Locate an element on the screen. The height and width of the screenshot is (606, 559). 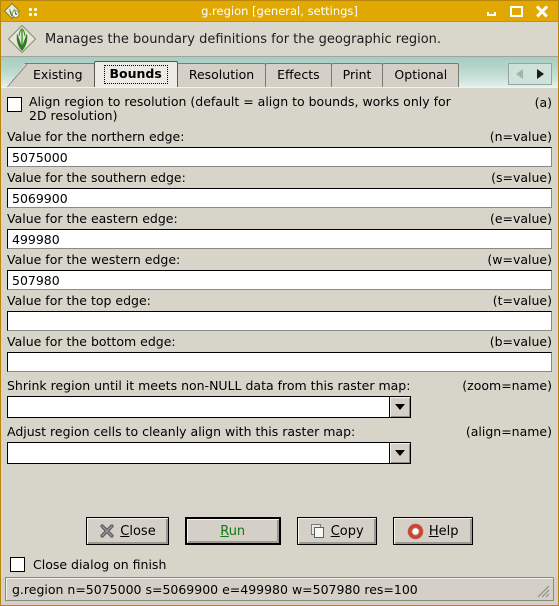
field-top-edge: Value for the top edge: (t=value) is located at coordinates (279, 312).